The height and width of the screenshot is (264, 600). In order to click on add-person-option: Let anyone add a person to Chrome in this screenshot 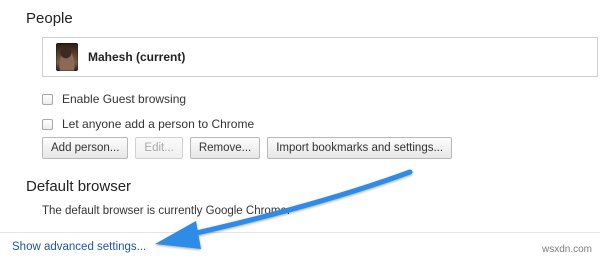, I will do `click(148, 124)`.